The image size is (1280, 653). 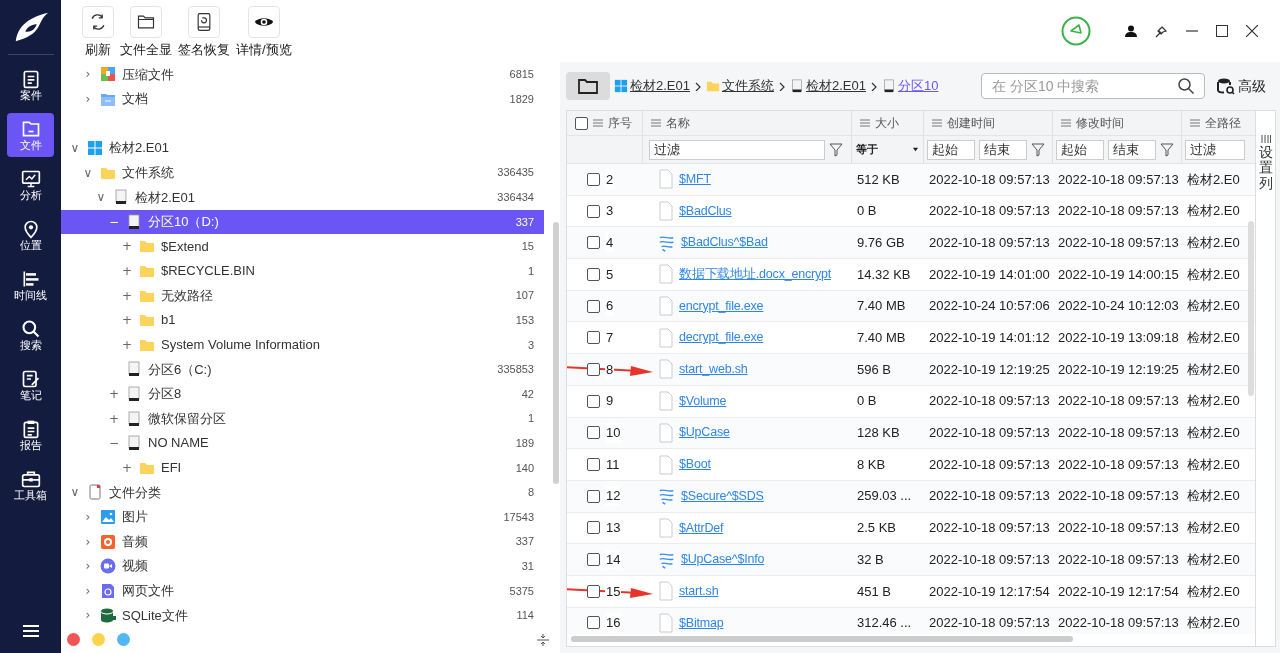 What do you see at coordinates (1186, 86) in the screenshot?
I see `search-icon` at bounding box center [1186, 86].